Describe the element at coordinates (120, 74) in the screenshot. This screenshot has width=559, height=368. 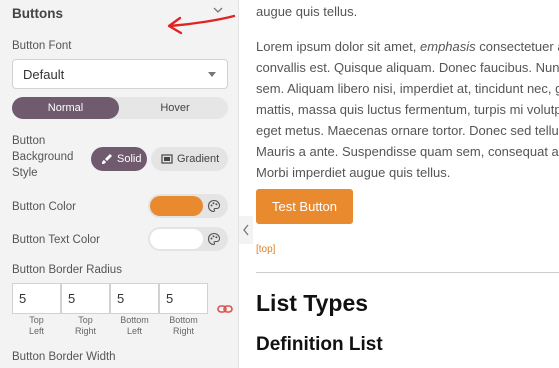
I see `button-font-select: Default` at that location.